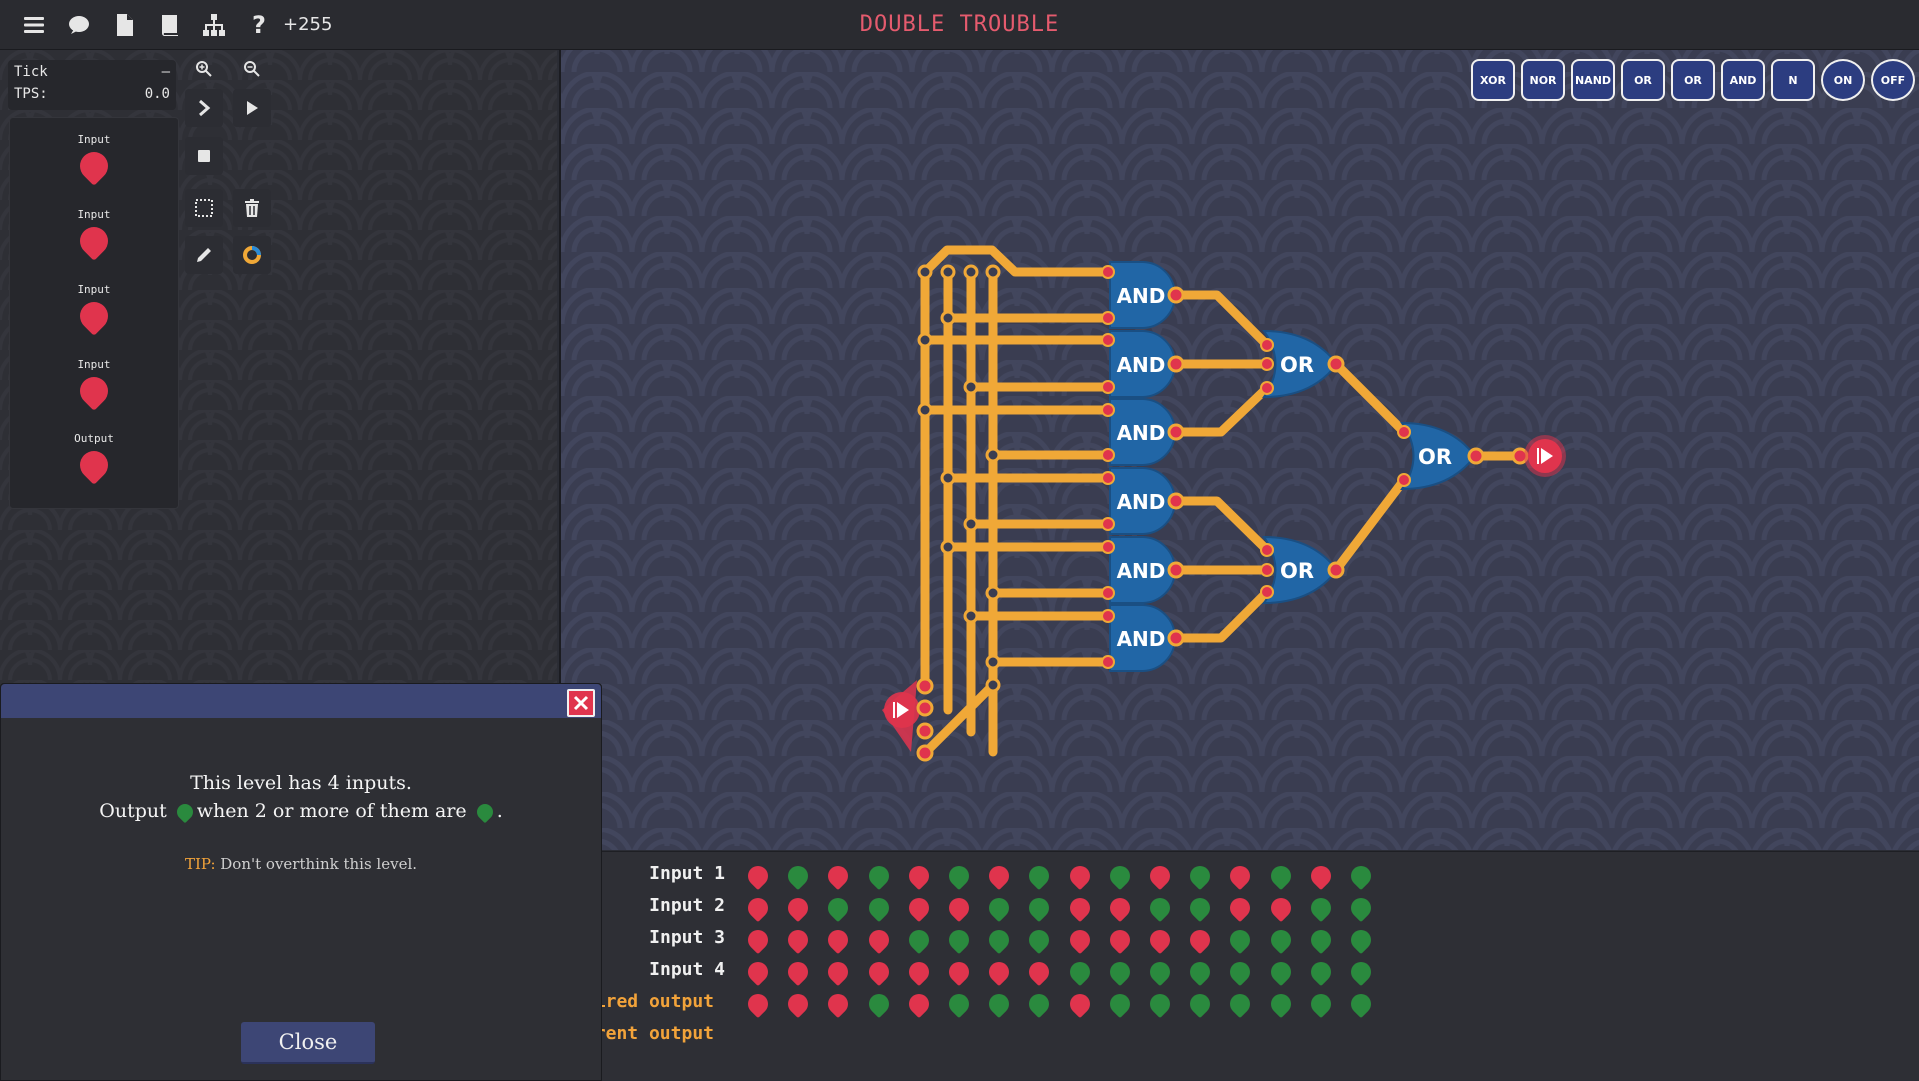 Image resolution: width=1919 pixels, height=1081 pixels. I want to click on stop-icon, so click(204, 156).